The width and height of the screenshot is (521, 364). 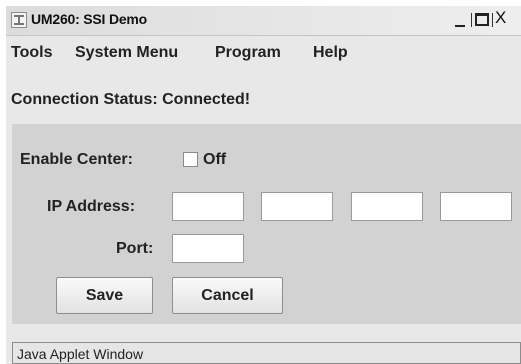 What do you see at coordinates (215, 159) in the screenshot?
I see `enable-center-state: Off` at bounding box center [215, 159].